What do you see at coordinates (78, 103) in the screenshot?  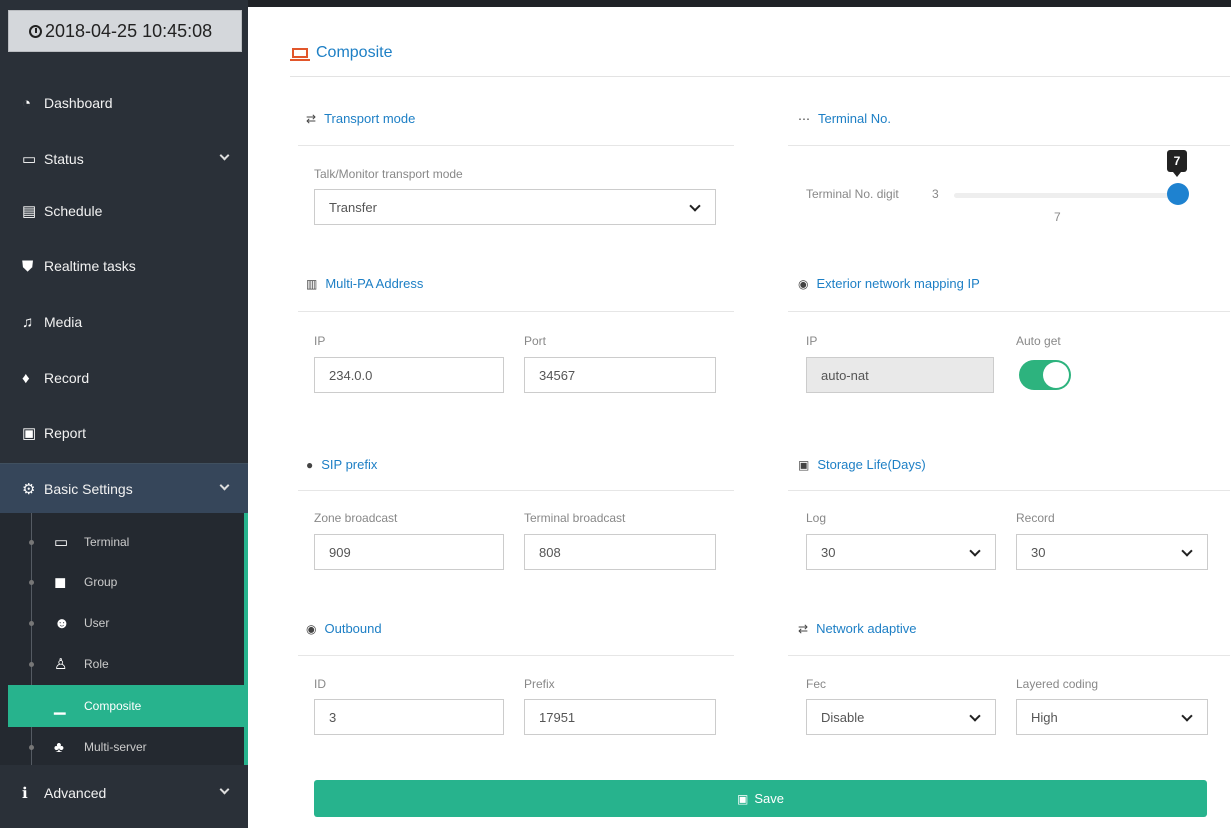 I see `sidebar-item-label: Dashboard` at bounding box center [78, 103].